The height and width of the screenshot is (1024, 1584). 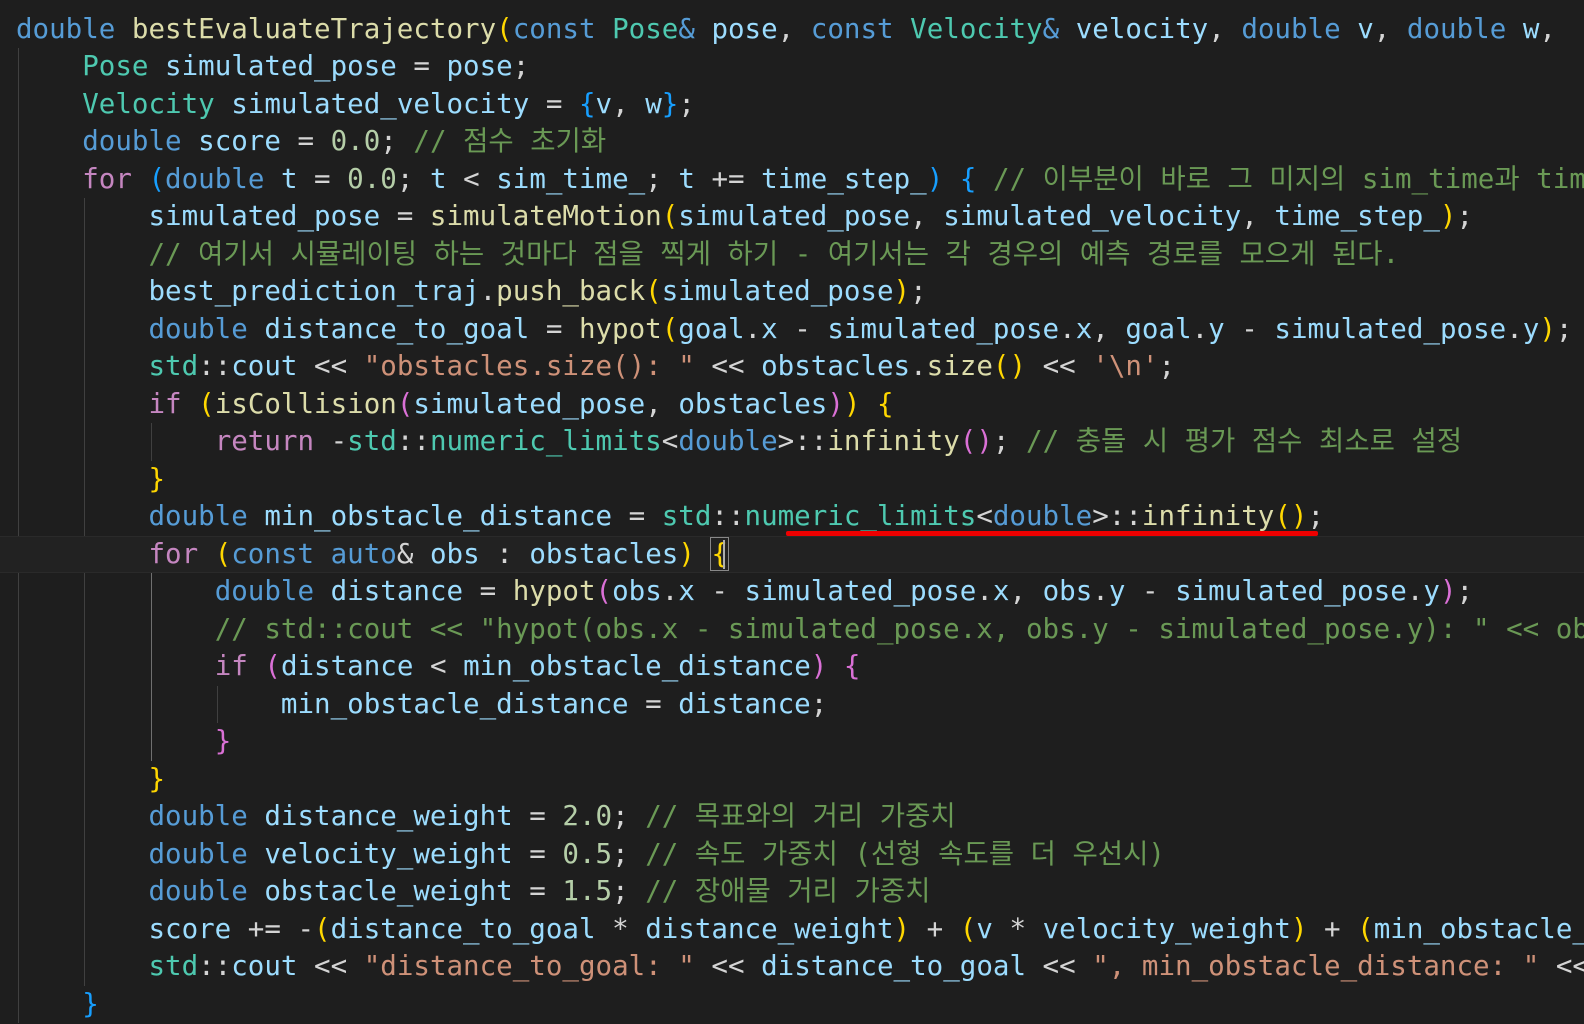 What do you see at coordinates (1291, 516) in the screenshot?
I see `code-token: ()` at bounding box center [1291, 516].